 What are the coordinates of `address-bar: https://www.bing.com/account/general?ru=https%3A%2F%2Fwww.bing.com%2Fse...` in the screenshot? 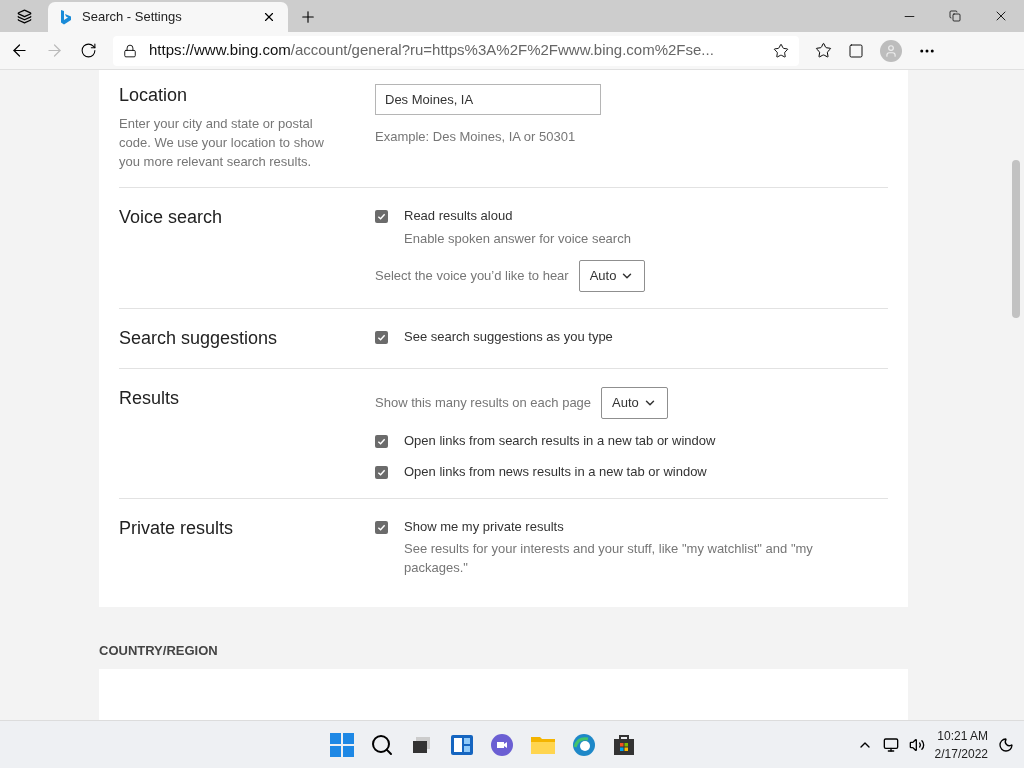 It's located at (456, 50).